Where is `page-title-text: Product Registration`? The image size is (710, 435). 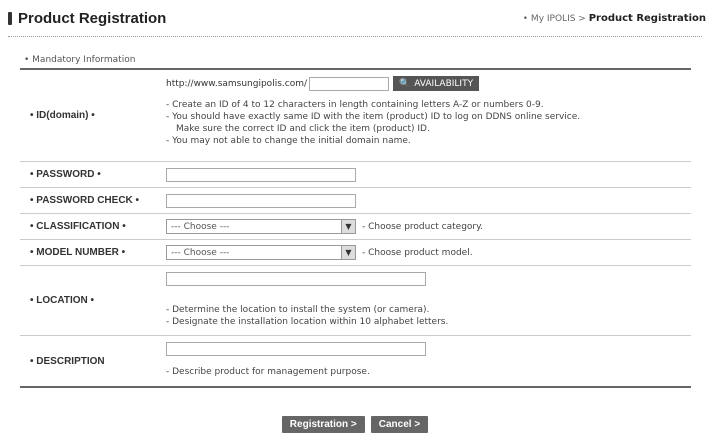
page-title-text: Product Registration is located at coordinates (92, 18).